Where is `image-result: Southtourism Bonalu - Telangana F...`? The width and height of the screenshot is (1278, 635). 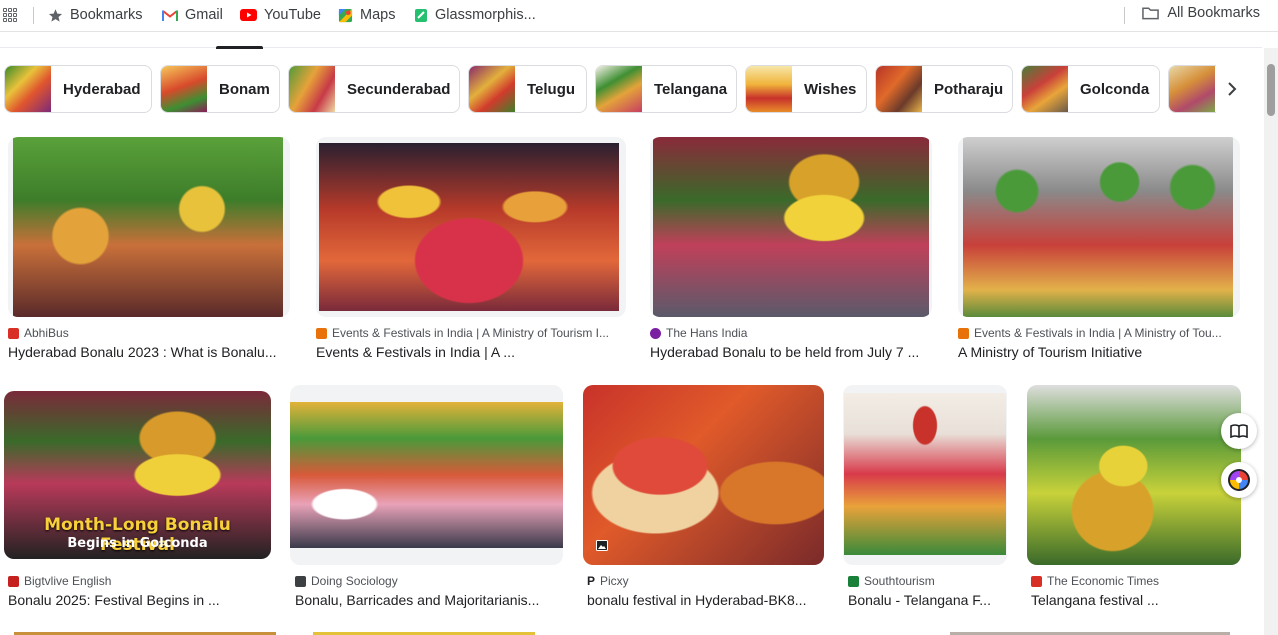
image-result: Southtourism Bonalu - Telangana F... is located at coordinates (925, 499).